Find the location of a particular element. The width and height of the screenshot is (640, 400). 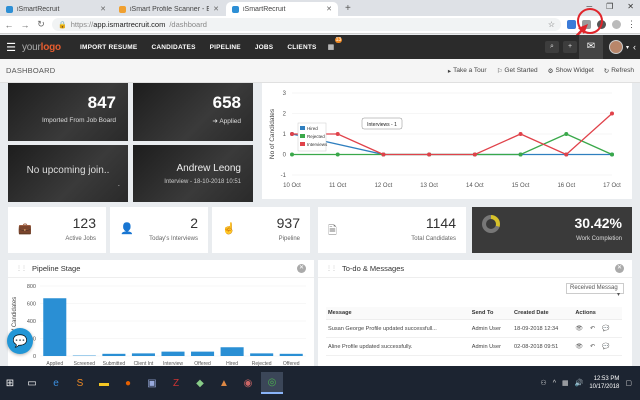

chevron-left-icon: ‹ is located at coordinates (634, 47).